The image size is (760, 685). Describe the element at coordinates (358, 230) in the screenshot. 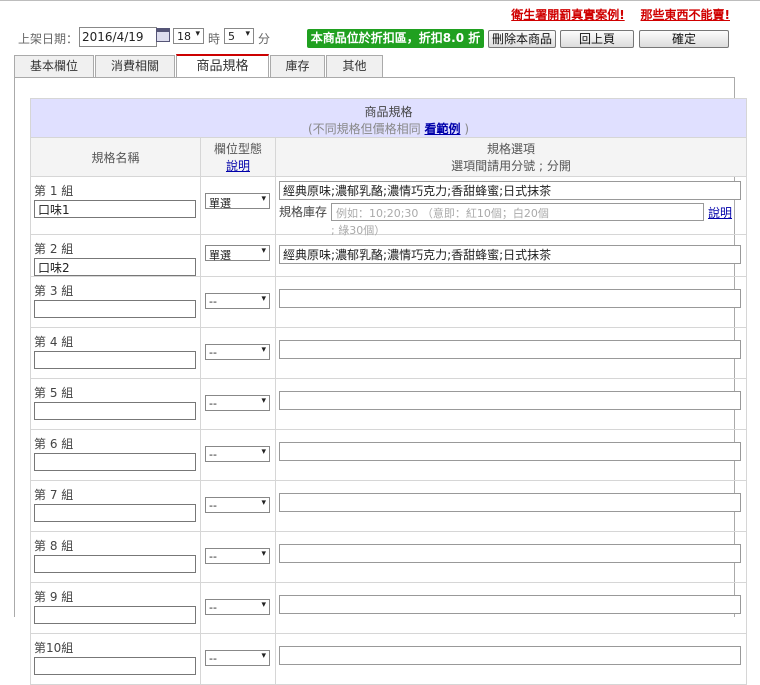

I see `stock-placeholder-cont: ; 綠30個）` at that location.